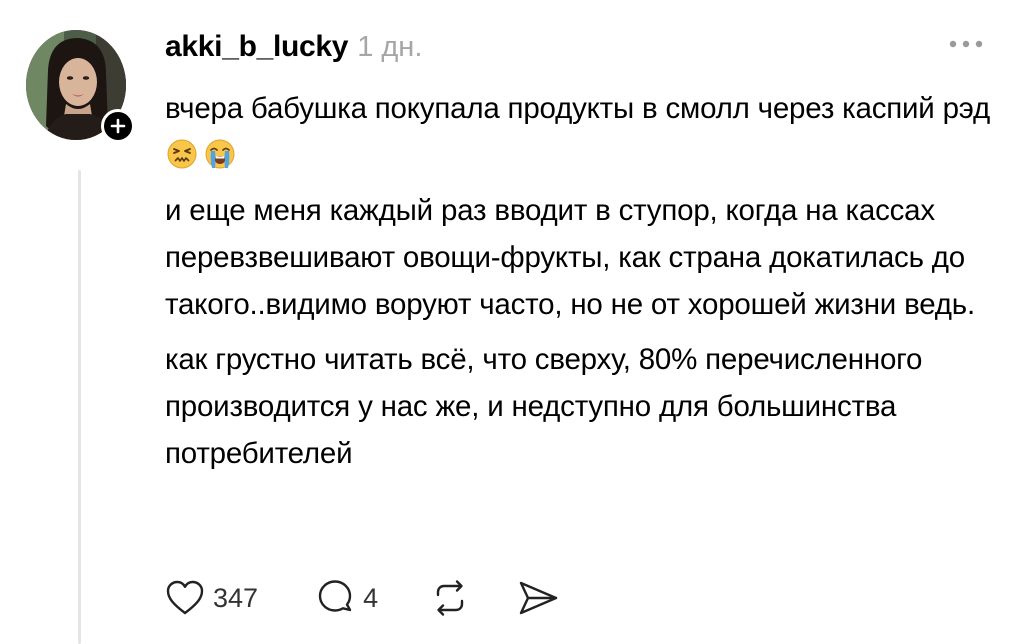 This screenshot has width=1024, height=644. Describe the element at coordinates (211, 598) in the screenshot. I see `like-button: 347` at that location.